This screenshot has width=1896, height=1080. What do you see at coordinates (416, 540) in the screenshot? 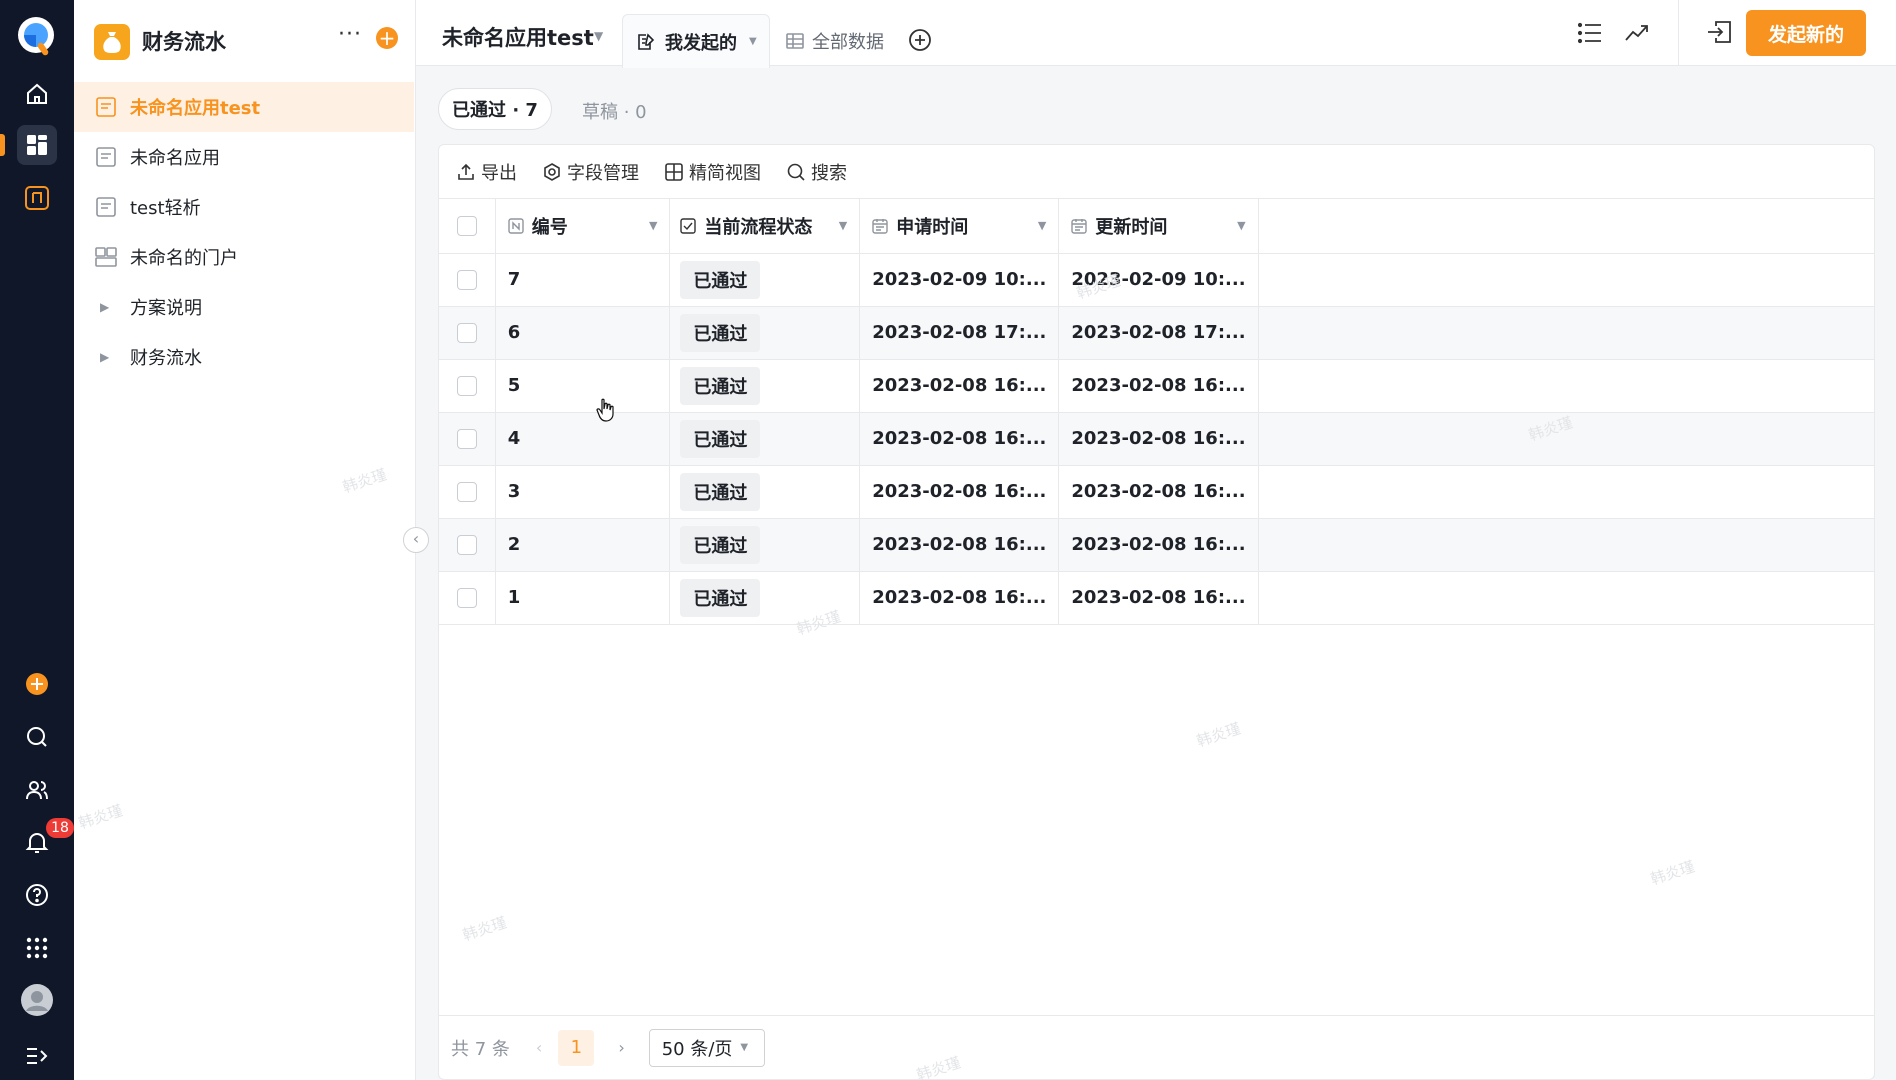
I see `collapse-sidebar-button: ‹` at bounding box center [416, 540].